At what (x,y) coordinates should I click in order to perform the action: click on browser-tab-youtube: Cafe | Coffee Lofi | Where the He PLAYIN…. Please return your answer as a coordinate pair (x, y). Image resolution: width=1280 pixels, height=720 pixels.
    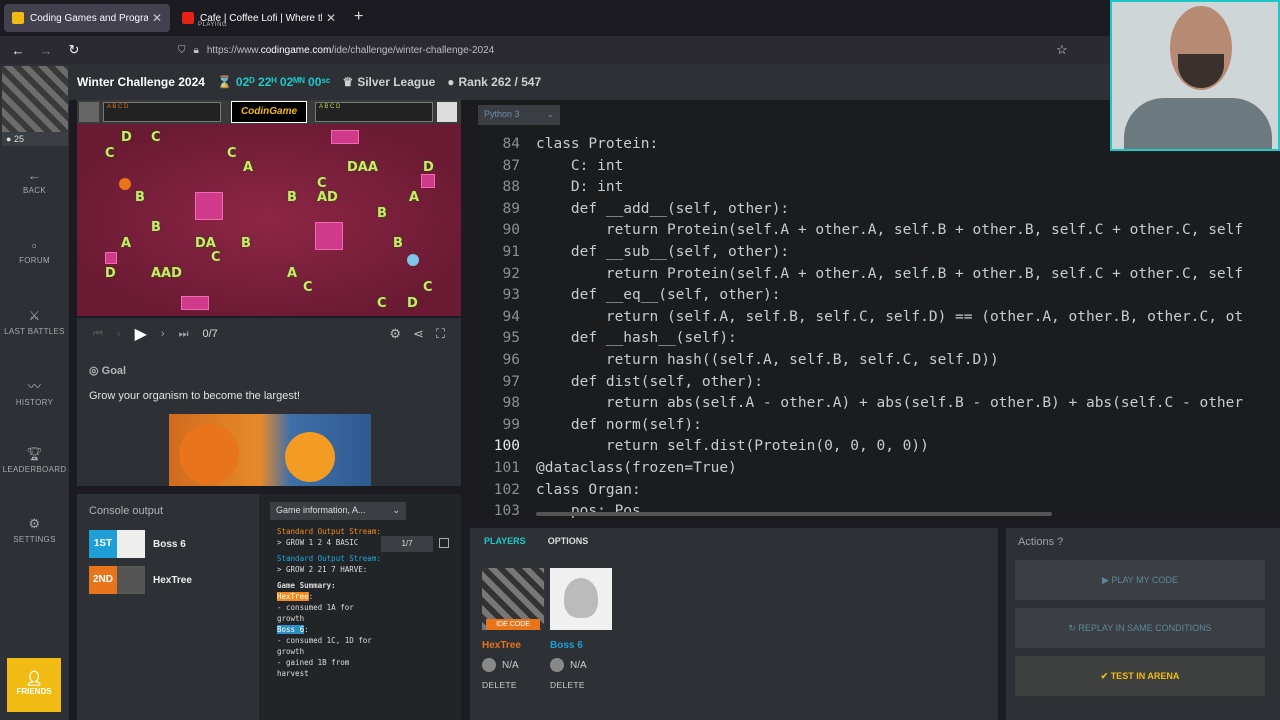
    Looking at the image, I should click on (259, 18).